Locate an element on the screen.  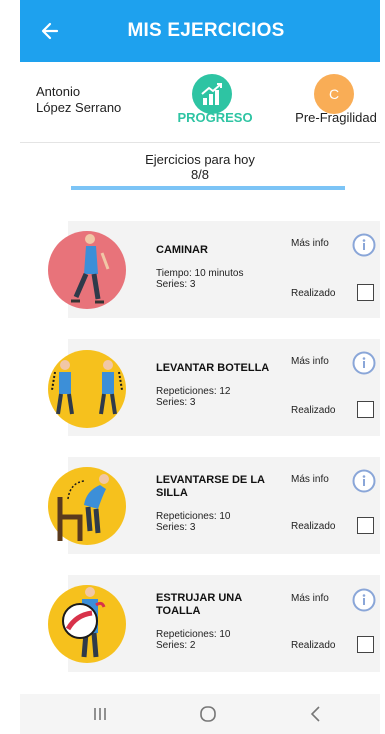
app-bar: MIS EJERCICIOS is located at coordinates (200, 31).